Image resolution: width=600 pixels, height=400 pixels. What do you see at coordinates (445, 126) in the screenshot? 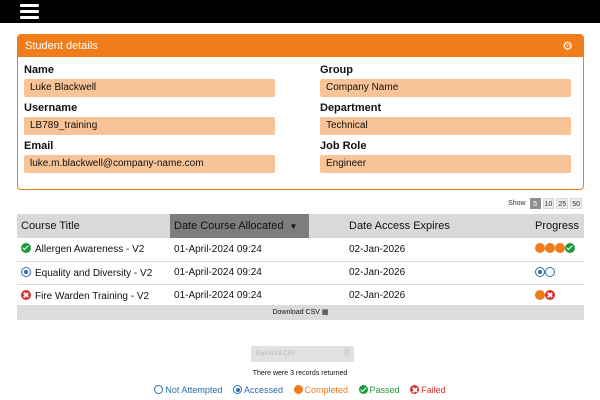
I see `department-field: Technical` at bounding box center [445, 126].